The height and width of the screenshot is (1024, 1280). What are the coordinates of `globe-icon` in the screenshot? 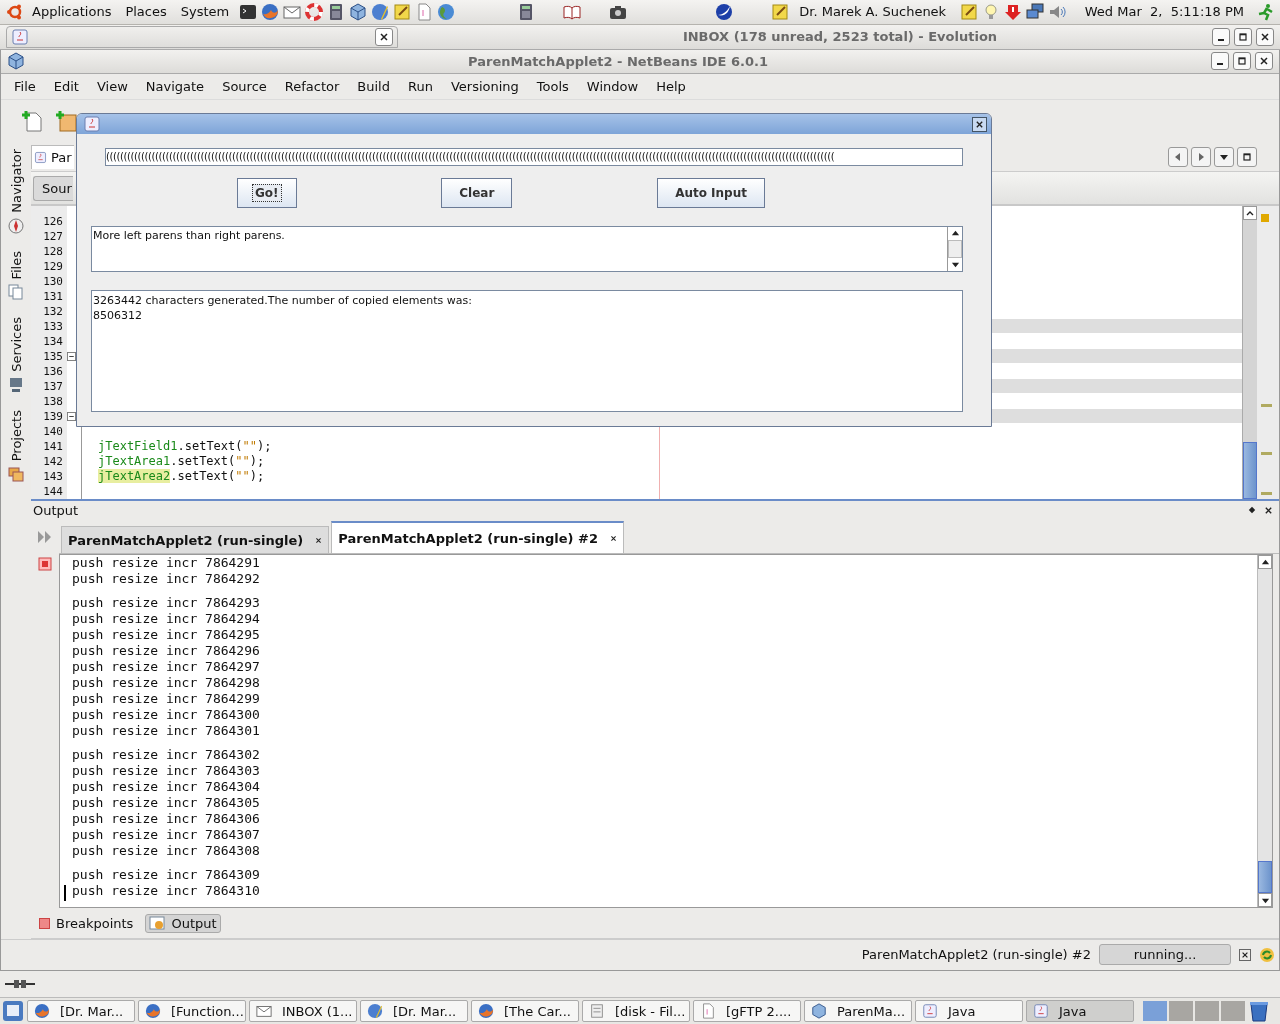 It's located at (42, 1011).